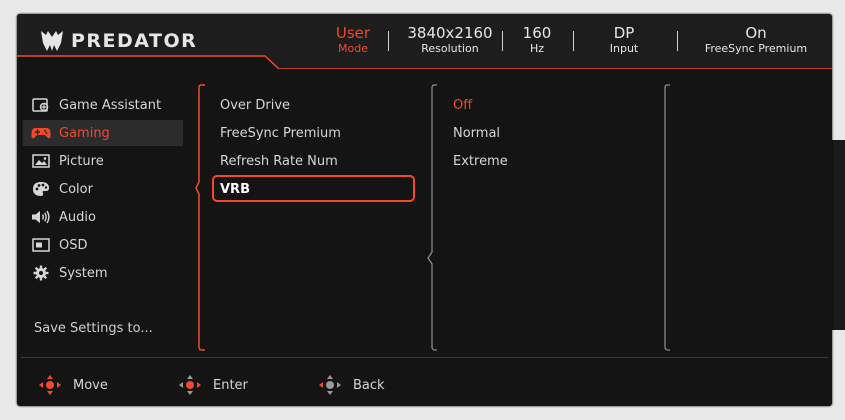 The image size is (845, 420). I want to click on status-freesync-label: FreeSync Premium, so click(756, 48).